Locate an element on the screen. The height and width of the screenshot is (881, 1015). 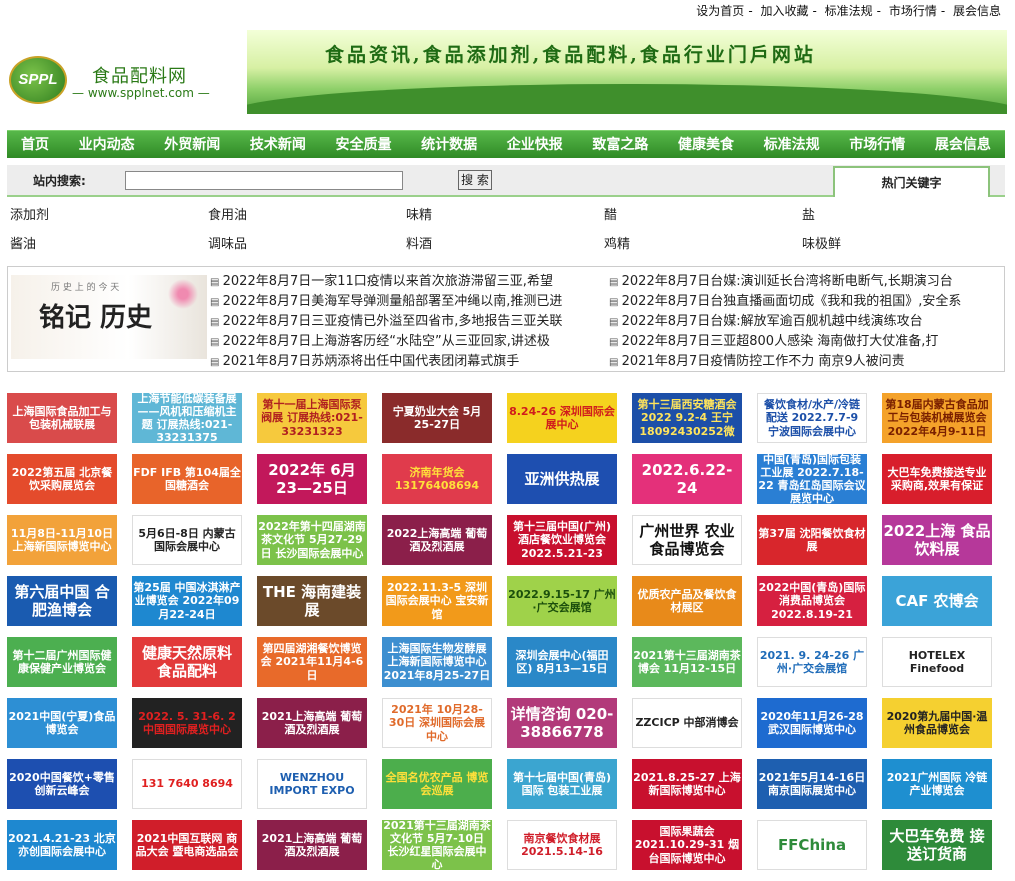
exhibition-ad: 中国(青岛)国际包装工业展 2022.7.18-22 青岛红岛国际会议展览中心 is located at coordinates (812, 479).